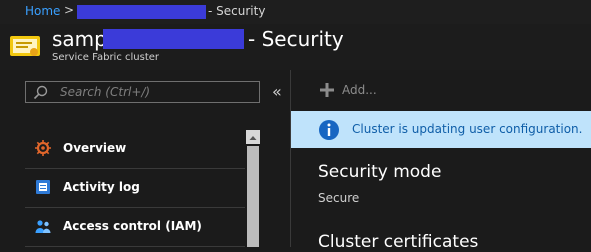  What do you see at coordinates (290, 158) in the screenshot?
I see `pane-divider` at bounding box center [290, 158].